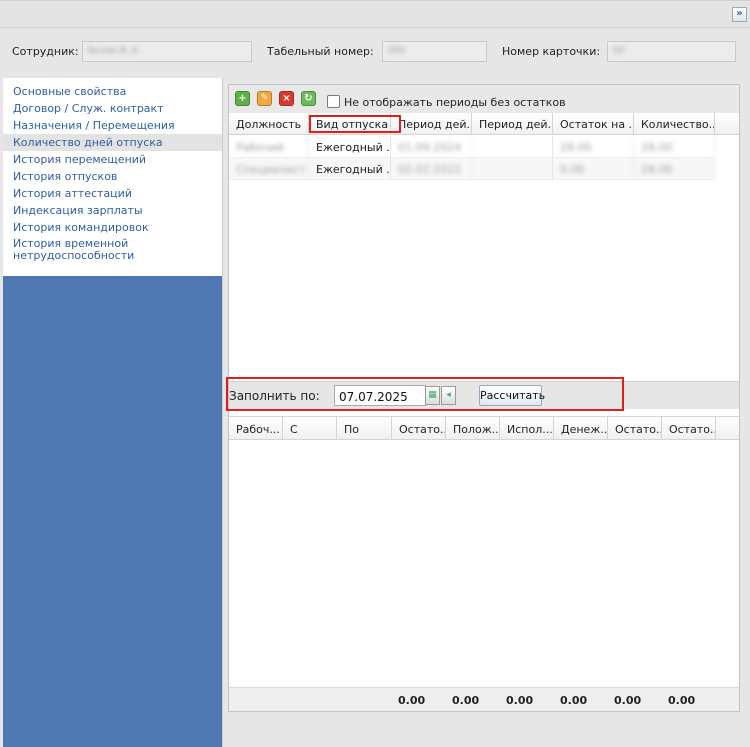 This screenshot has height=747, width=750. Describe the element at coordinates (112, 91) in the screenshot. I see `sidebar-item-main-properties: Основные свойства` at that location.